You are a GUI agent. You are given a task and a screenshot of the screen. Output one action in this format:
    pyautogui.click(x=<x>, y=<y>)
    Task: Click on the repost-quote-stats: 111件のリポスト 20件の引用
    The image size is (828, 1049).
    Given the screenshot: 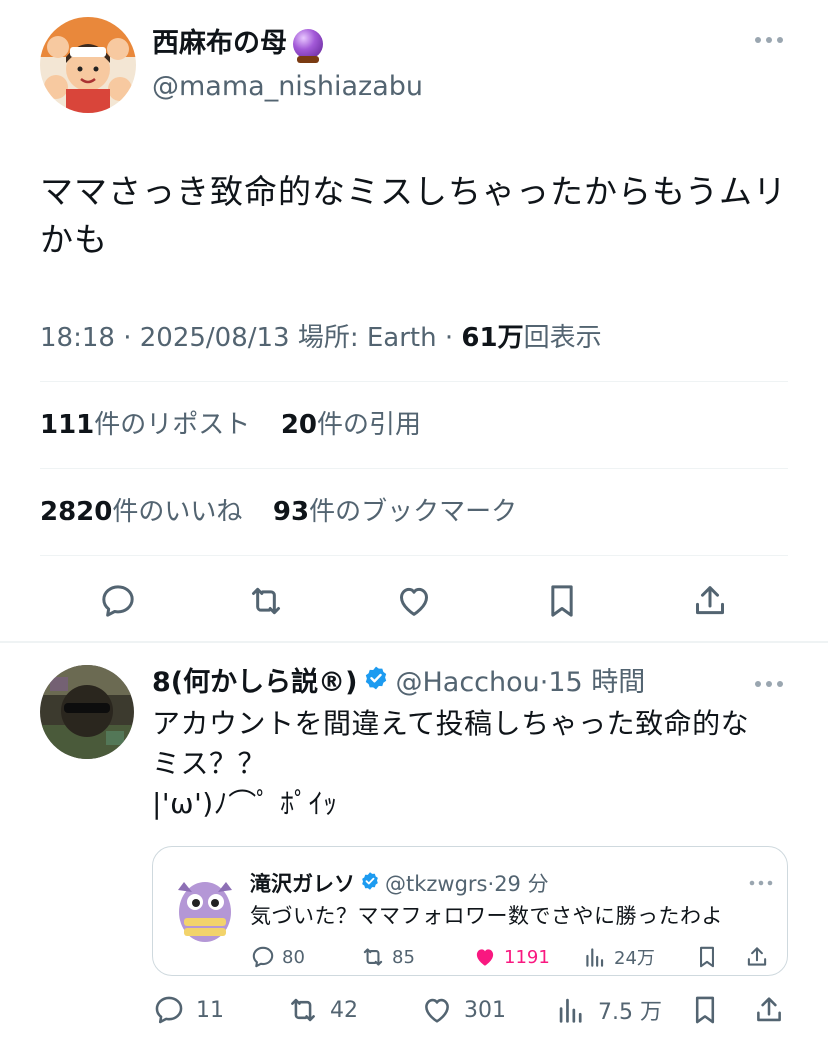 What is the action you would take?
    pyautogui.click(x=230, y=425)
    